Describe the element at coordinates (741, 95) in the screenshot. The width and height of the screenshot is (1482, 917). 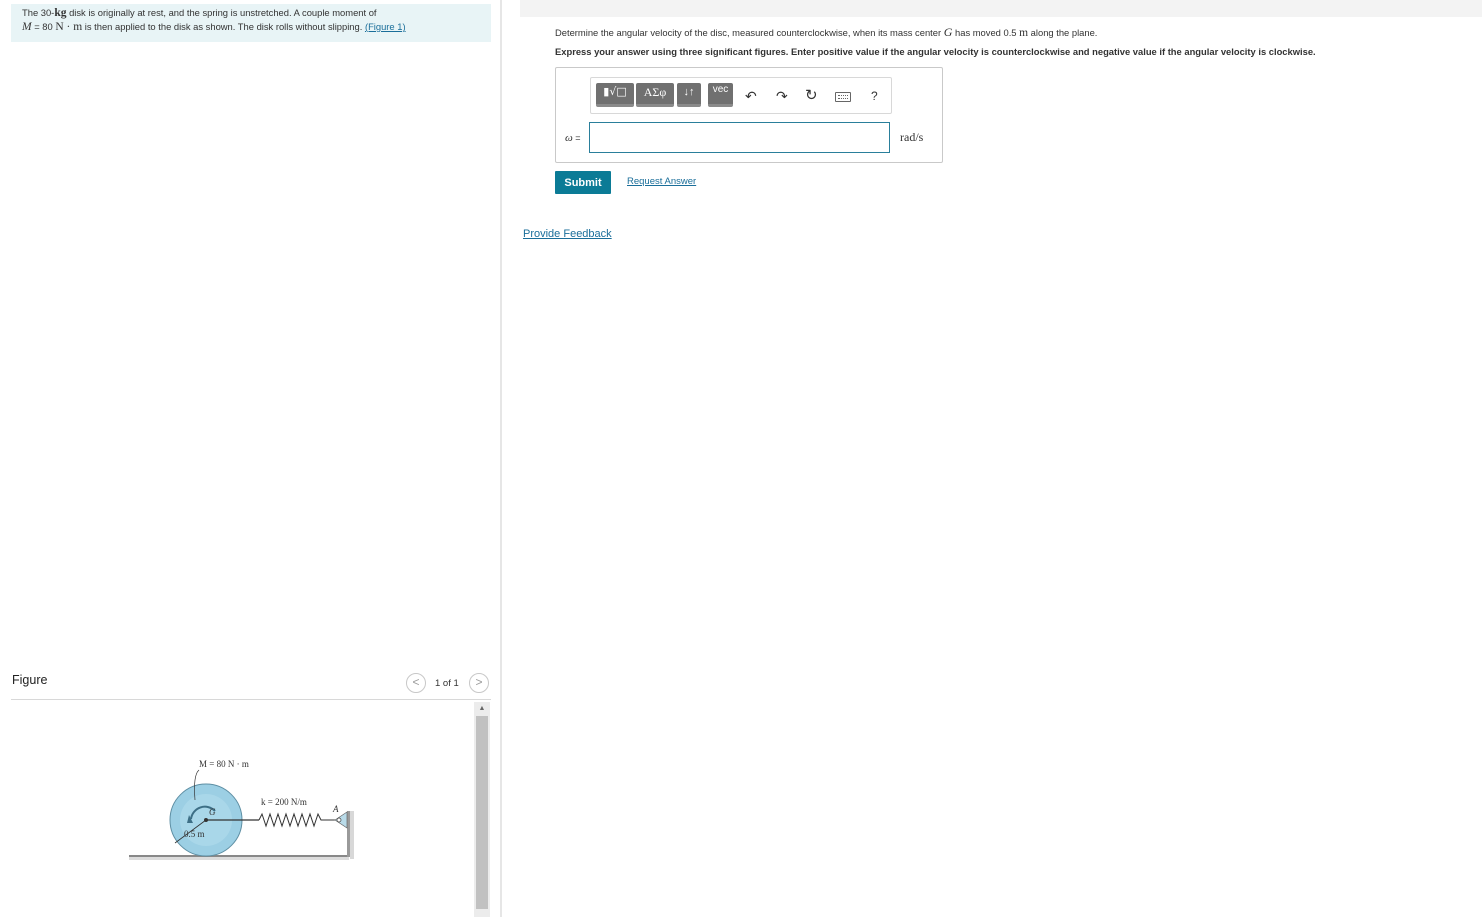
I see `math-toolbar: ▮√□ ΑΣφ ↓↑ vec ↶ ↷ ↻ ?` at that location.